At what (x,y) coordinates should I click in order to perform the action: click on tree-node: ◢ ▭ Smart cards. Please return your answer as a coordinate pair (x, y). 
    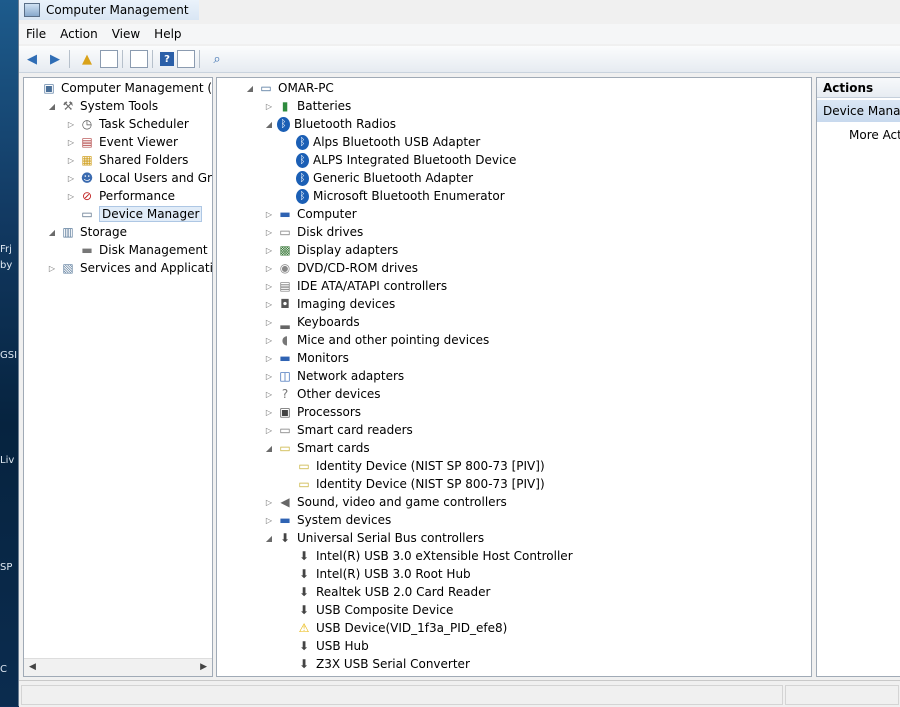
    Looking at the image, I should click on (317, 448).